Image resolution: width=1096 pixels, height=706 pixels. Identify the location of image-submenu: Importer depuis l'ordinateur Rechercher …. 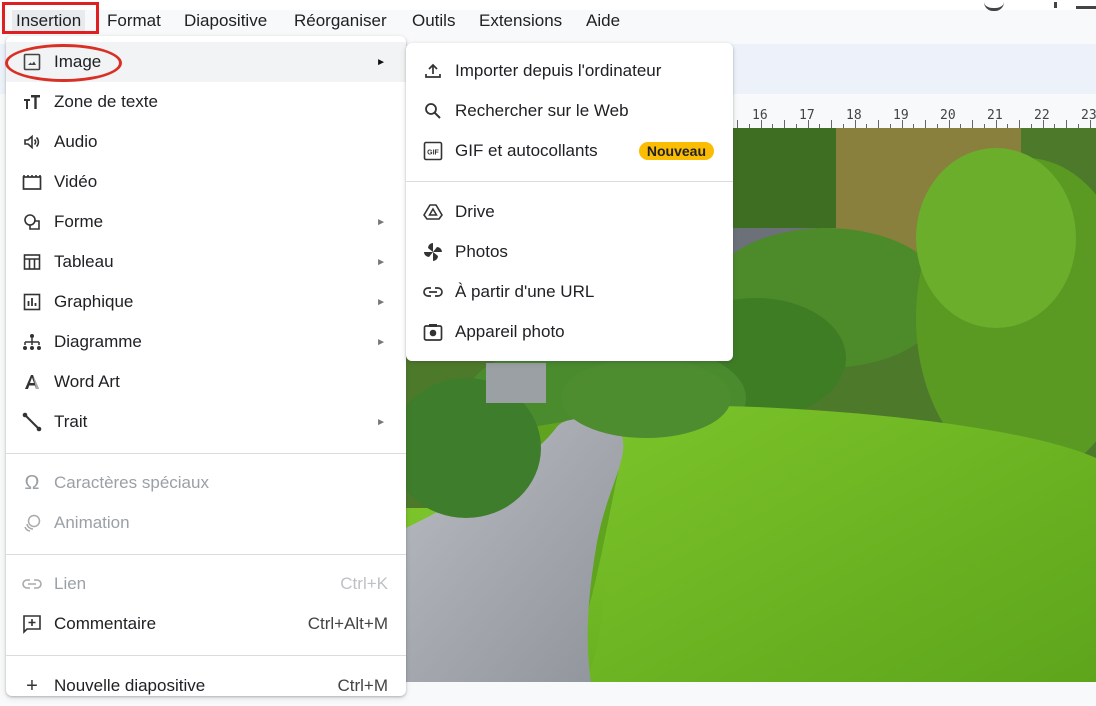
(569, 202).